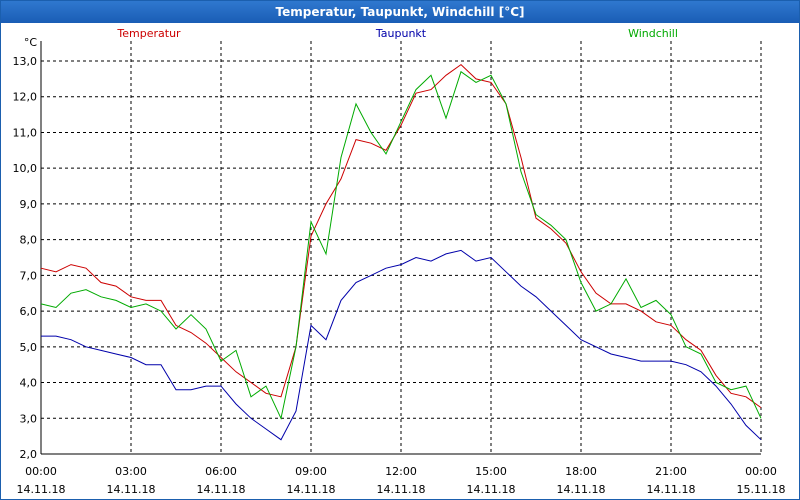 This screenshot has height=500, width=800. I want to click on y-tick-label: 4,0, so click(29, 383).